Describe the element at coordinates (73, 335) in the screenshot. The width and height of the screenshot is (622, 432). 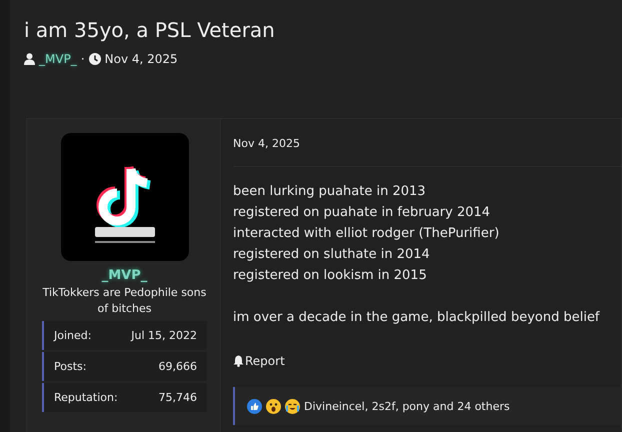
I see `stat-label: Joined:` at that location.